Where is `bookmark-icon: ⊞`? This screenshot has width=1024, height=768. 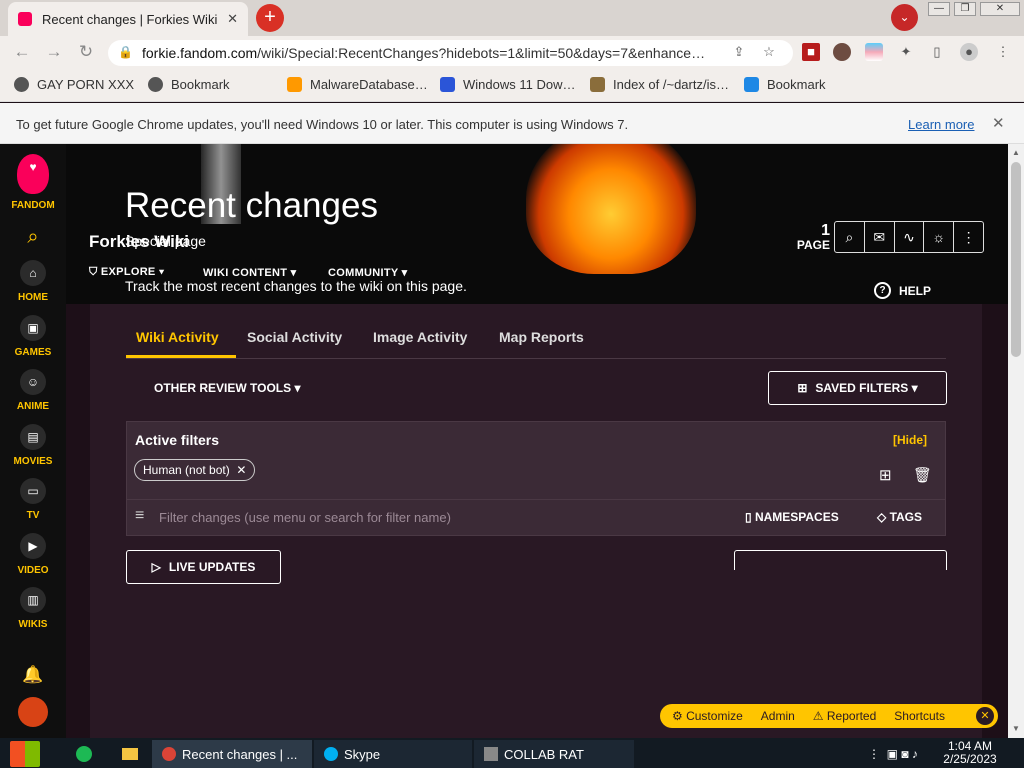 bookmark-icon: ⊞ is located at coordinates (802, 388).